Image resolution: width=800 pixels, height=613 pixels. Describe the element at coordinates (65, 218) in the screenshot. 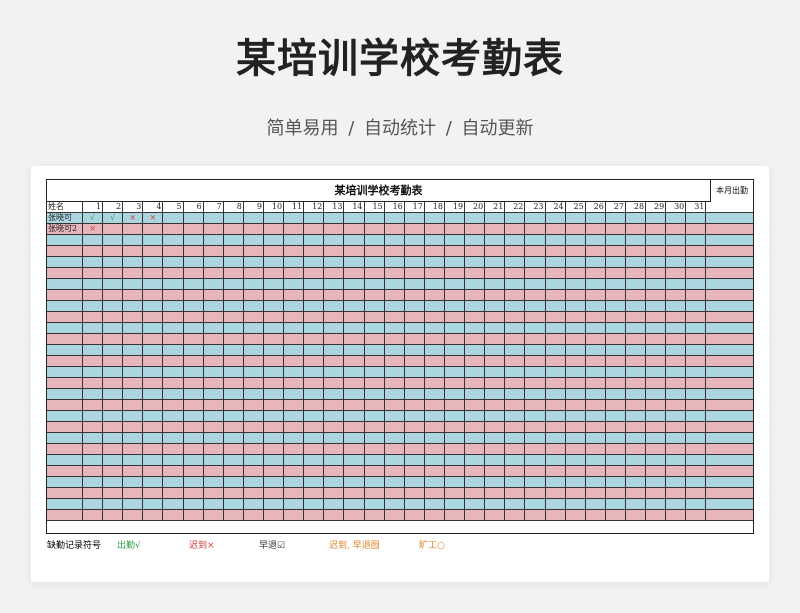

I see `student-name-cell: 张晓可` at that location.